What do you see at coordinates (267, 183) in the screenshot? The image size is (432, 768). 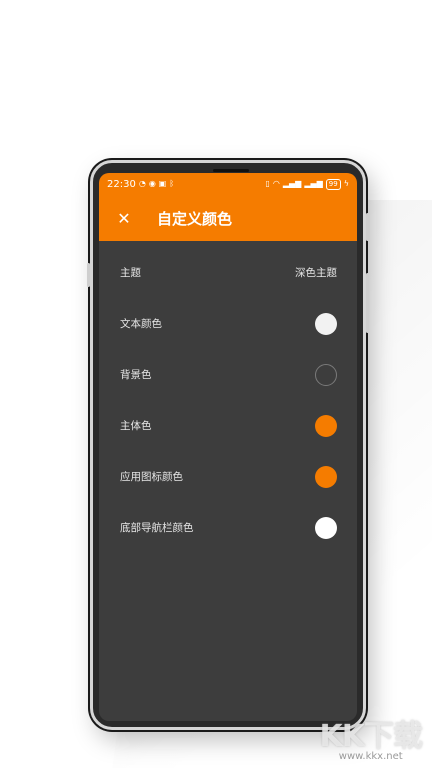 I see `vibrate-icon: ▯` at bounding box center [267, 183].